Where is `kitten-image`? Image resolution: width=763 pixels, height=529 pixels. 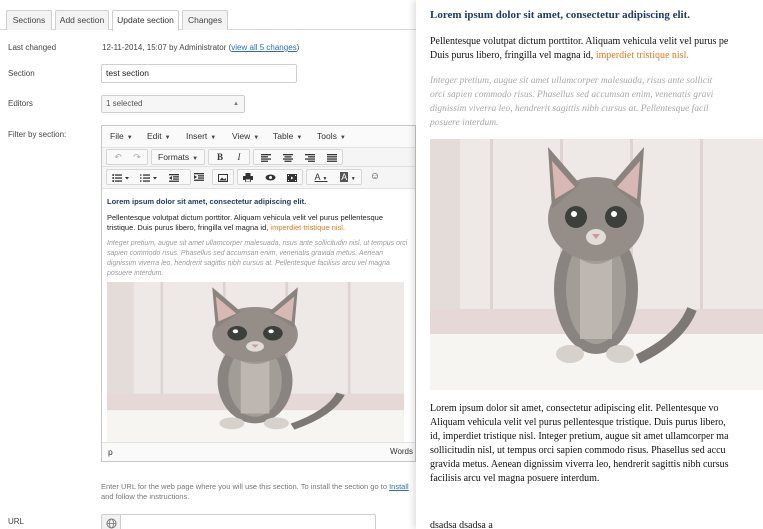 kitten-image is located at coordinates (255, 363).